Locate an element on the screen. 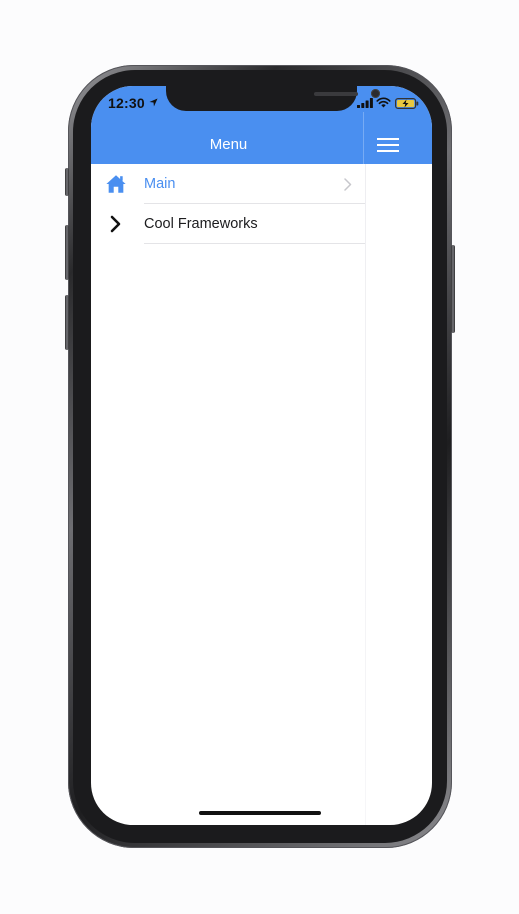  notch is located at coordinates (273, 98).